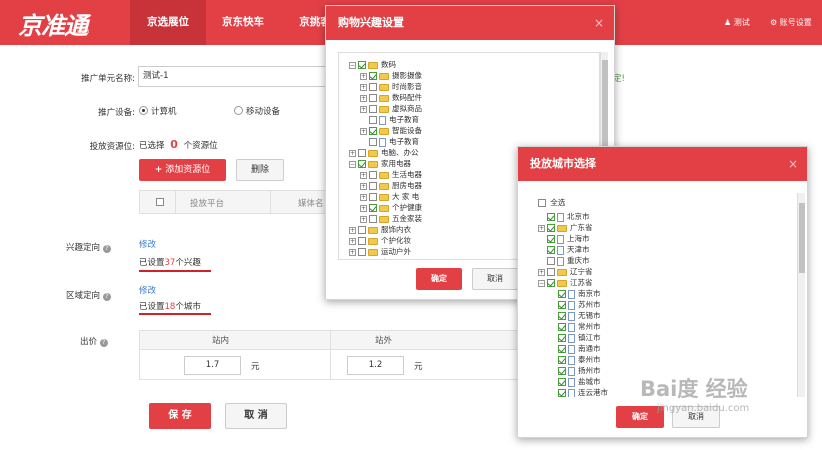 This screenshot has height=450, width=822. What do you see at coordinates (175, 202) in the screenshot?
I see `table-divider` at bounding box center [175, 202].